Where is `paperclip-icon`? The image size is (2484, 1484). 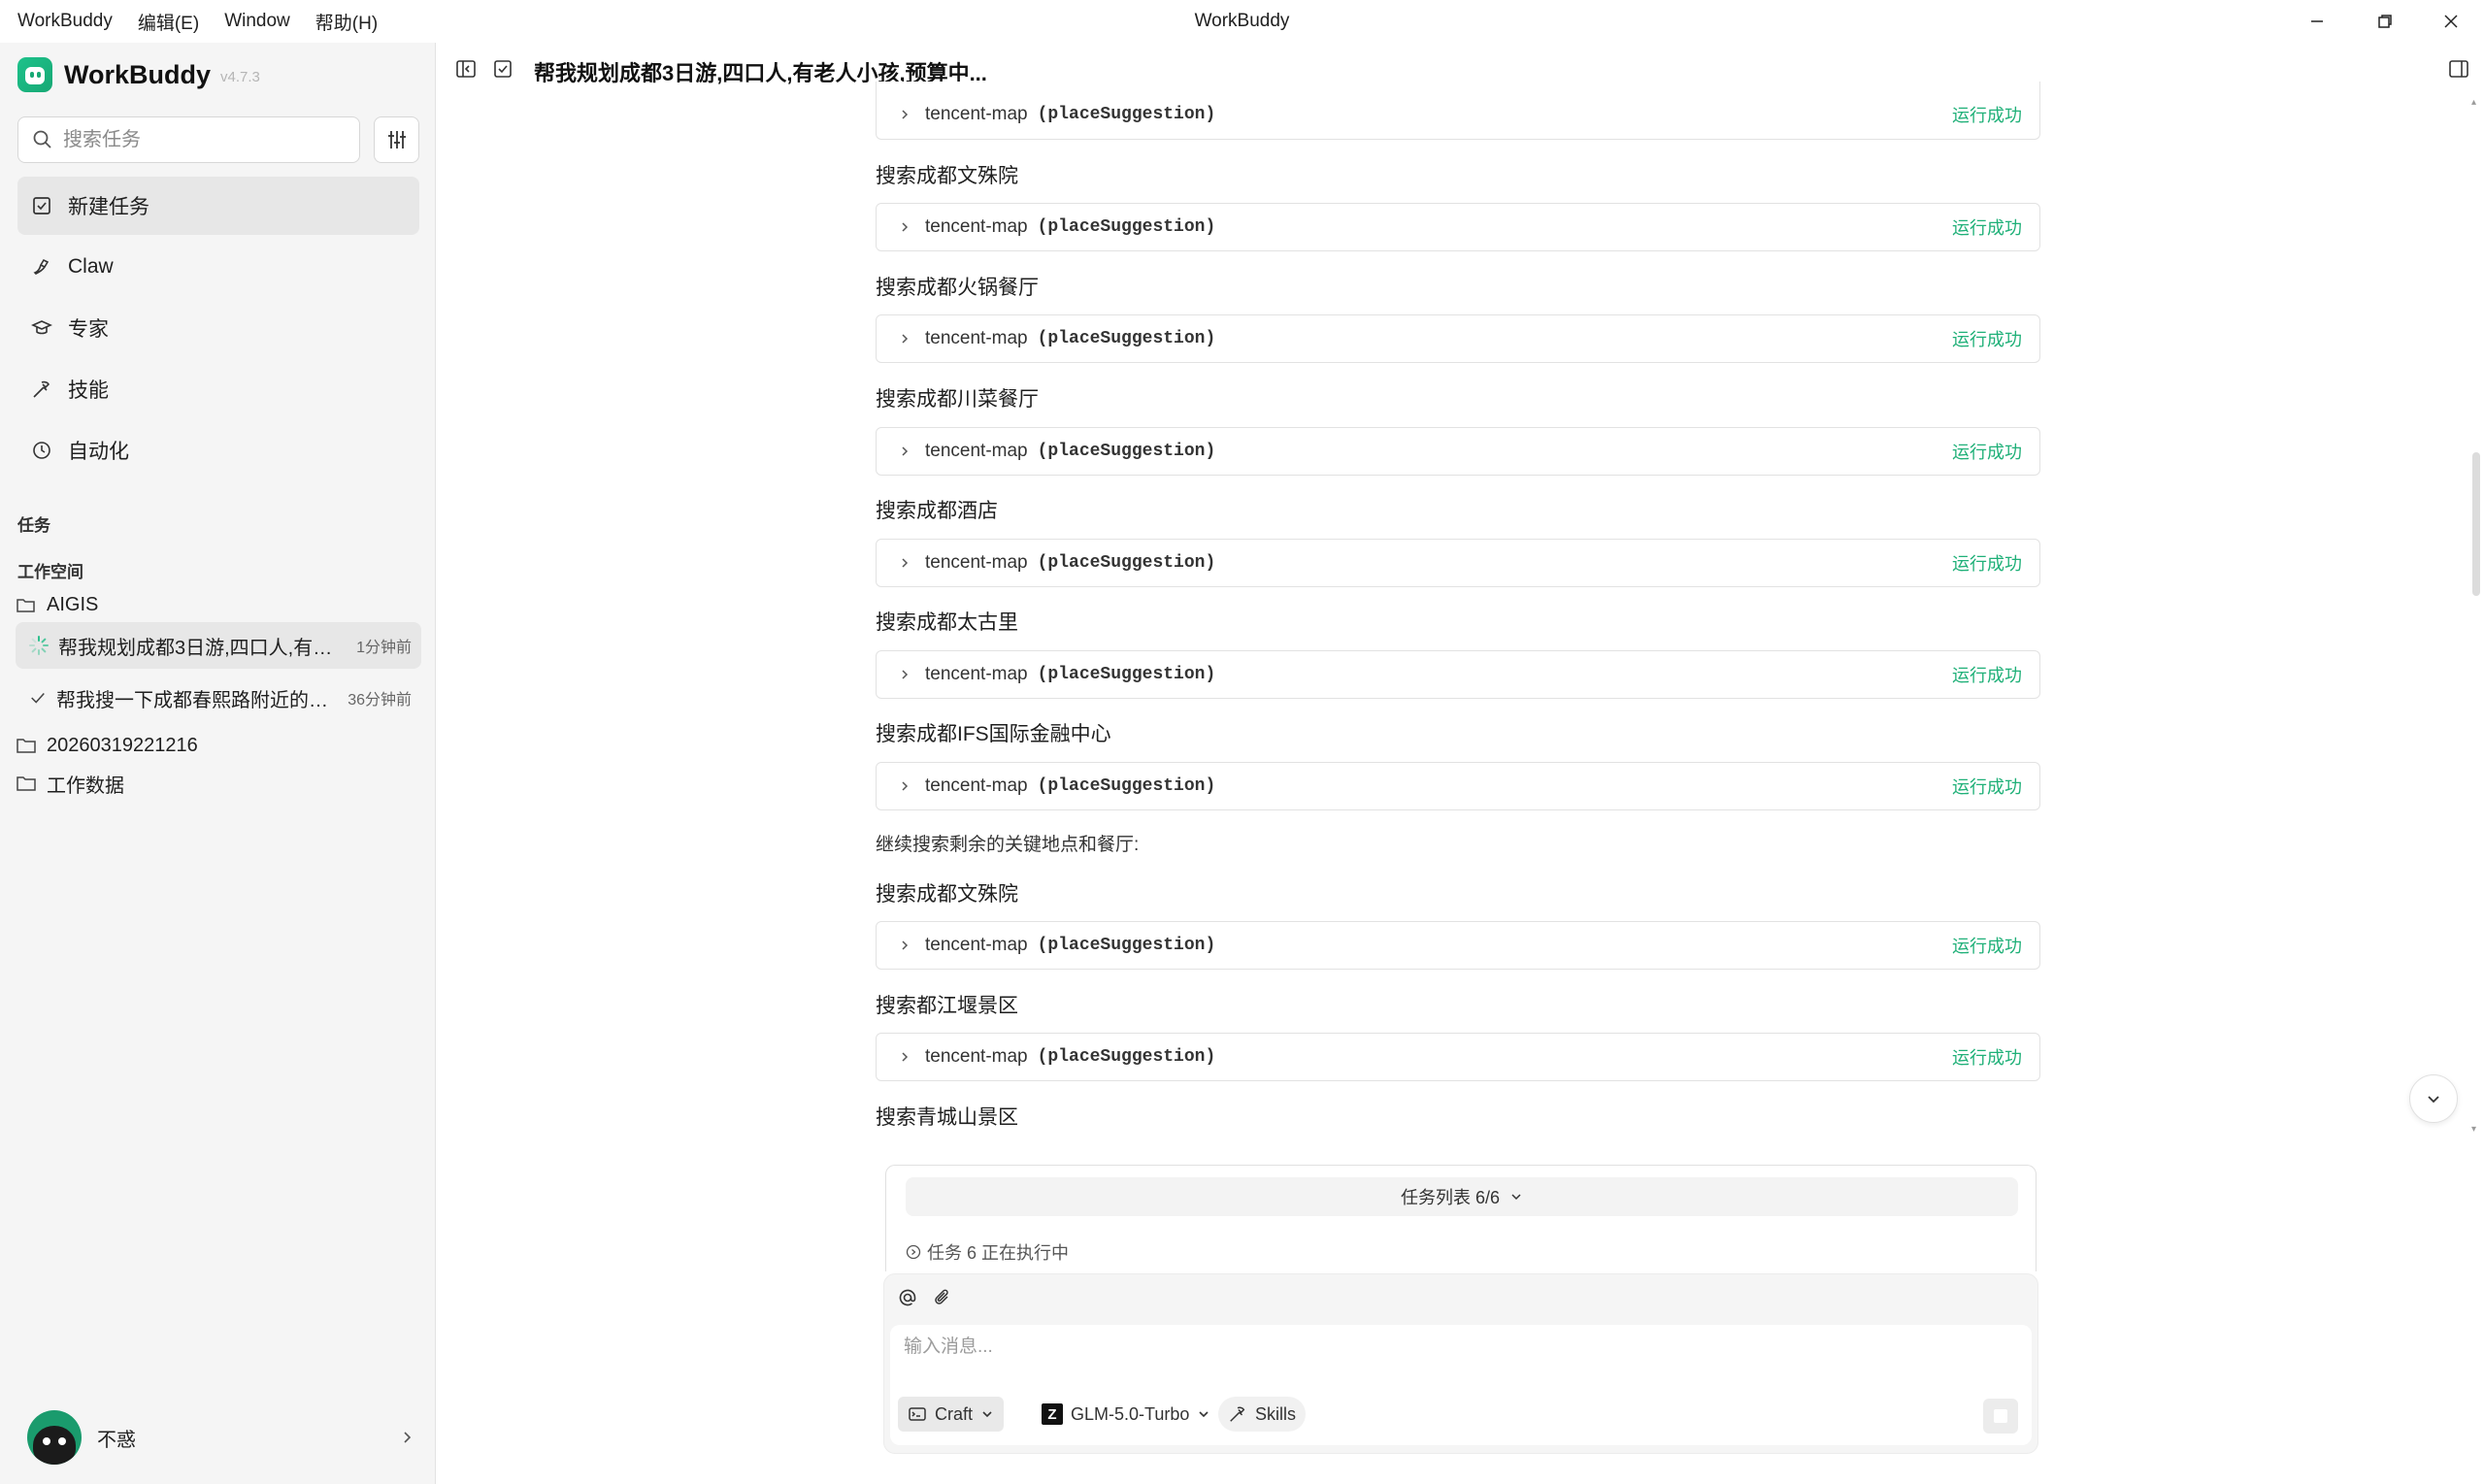 paperclip-icon is located at coordinates (942, 1297).